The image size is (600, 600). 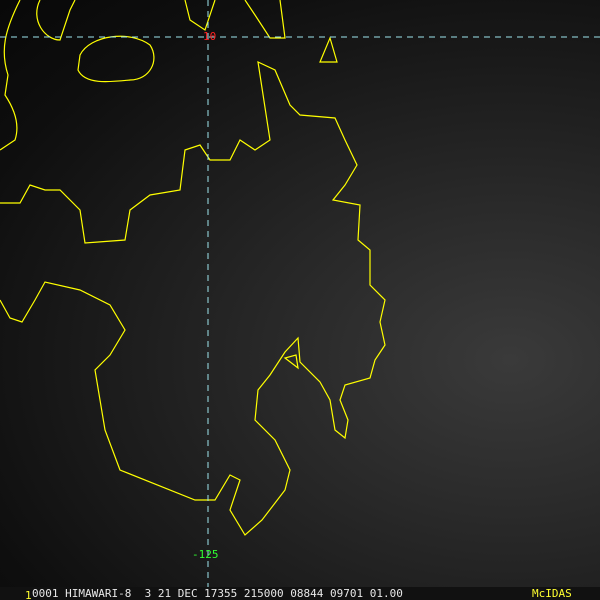 What do you see at coordinates (328, 49) in the screenshot?
I see `islet` at bounding box center [328, 49].